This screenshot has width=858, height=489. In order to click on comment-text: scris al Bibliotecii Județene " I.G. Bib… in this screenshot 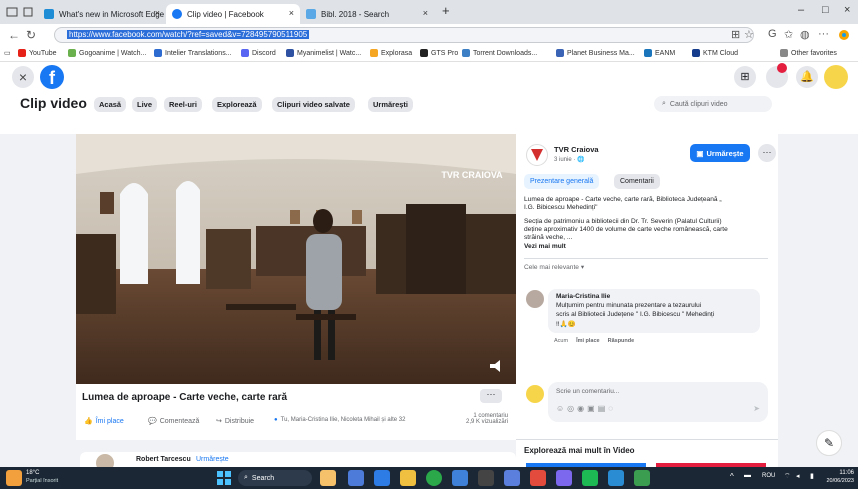, I will do `click(635, 314)`.